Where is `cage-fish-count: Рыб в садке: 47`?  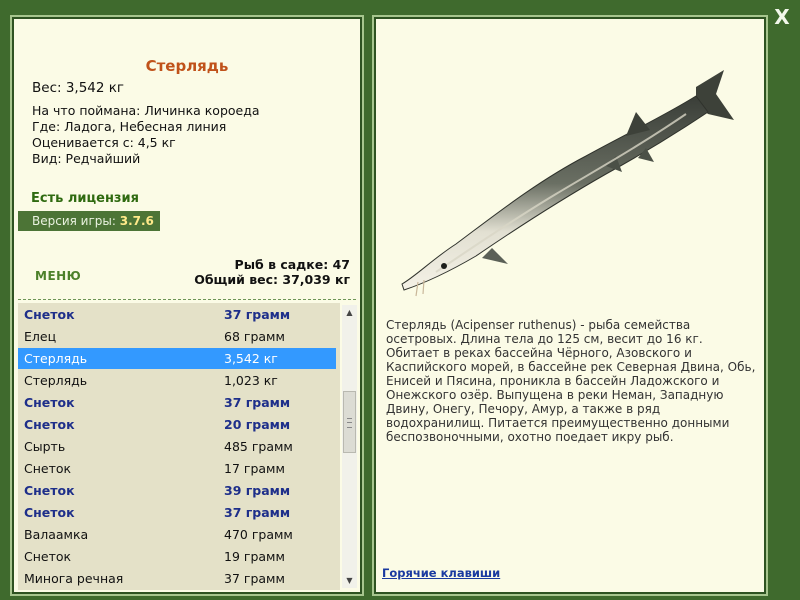
cage-fish-count: Рыб в садке: 47 is located at coordinates (292, 264).